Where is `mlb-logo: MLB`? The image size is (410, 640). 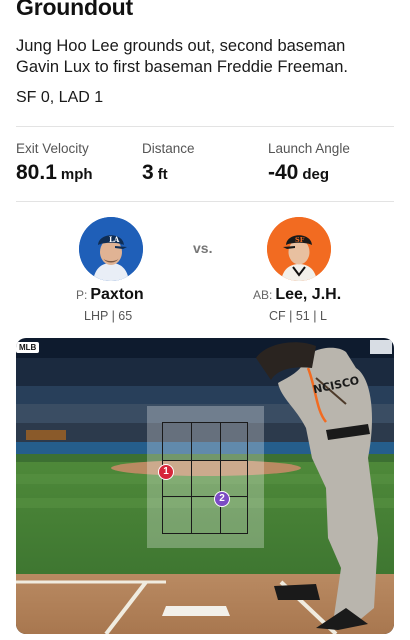 mlb-logo: MLB is located at coordinates (28, 347).